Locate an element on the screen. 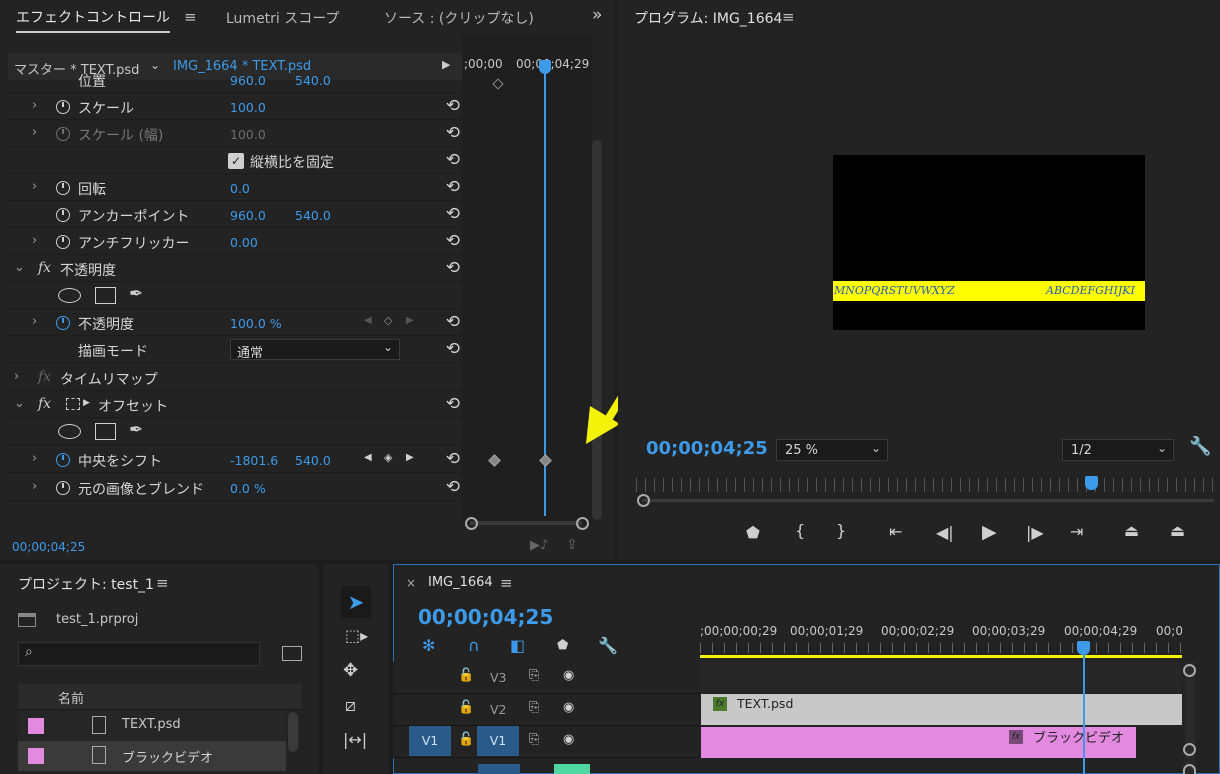 This screenshot has width=1220, height=774. export-icon: ⇪ is located at coordinates (572, 545).